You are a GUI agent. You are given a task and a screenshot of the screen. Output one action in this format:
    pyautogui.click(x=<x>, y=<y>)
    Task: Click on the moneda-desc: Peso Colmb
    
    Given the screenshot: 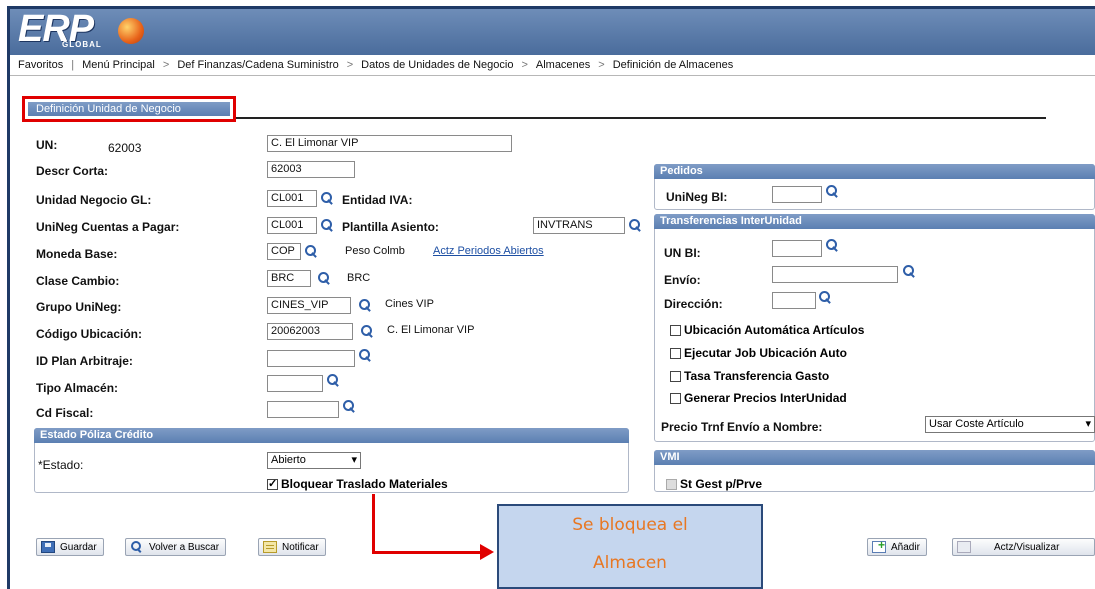 What is the action you would take?
    pyautogui.click(x=375, y=251)
    